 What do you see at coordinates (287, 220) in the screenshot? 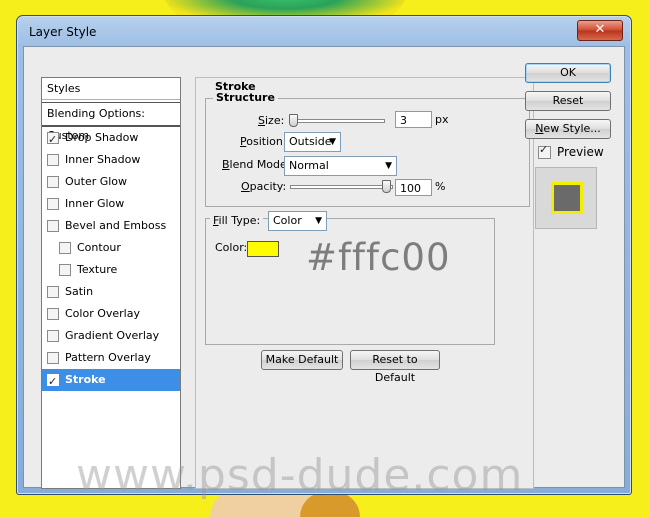
I see `fill-type-value: Color` at bounding box center [287, 220].